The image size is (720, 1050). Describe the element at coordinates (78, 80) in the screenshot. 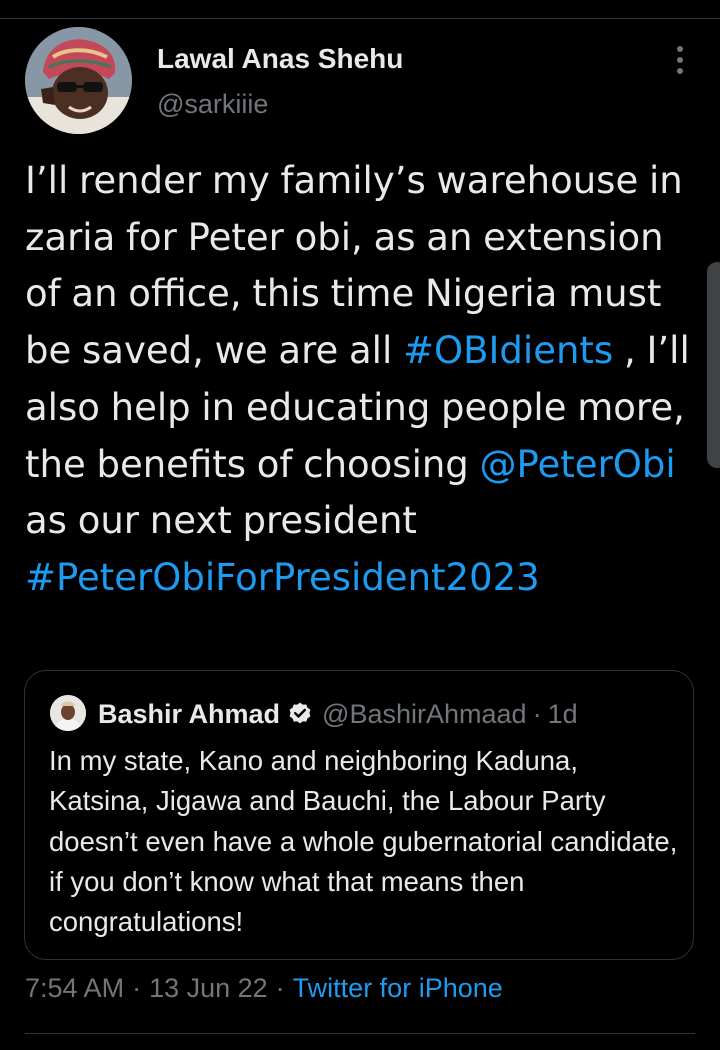

I see `author-avatar` at that location.